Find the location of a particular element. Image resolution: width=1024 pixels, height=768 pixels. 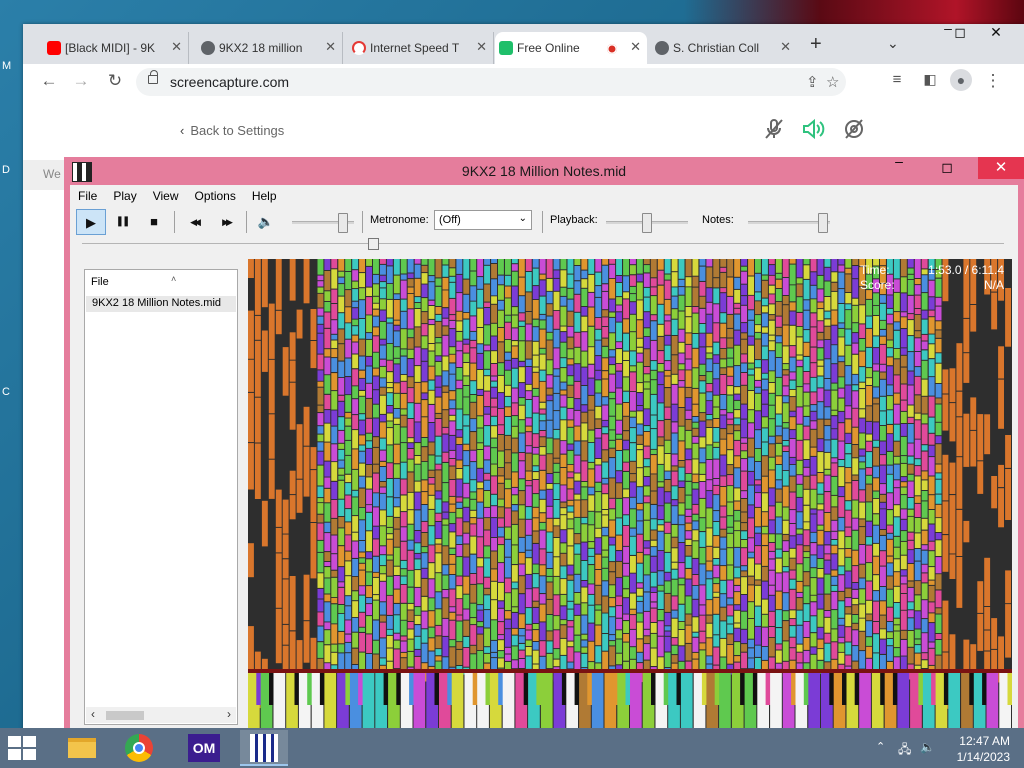

tab-title: 9KX2 18 million is located at coordinates (261, 48).